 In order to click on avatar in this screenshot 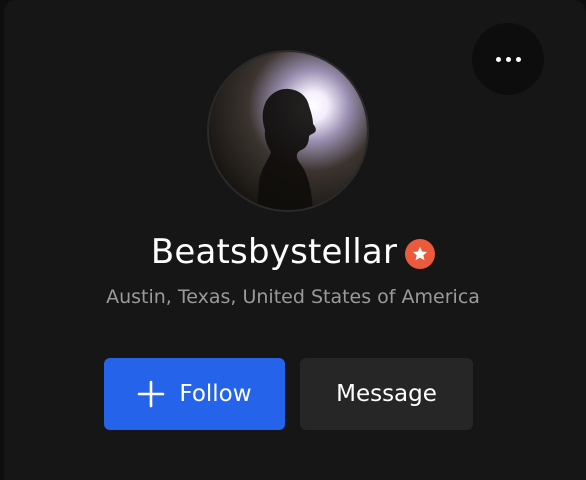, I will do `click(288, 131)`.